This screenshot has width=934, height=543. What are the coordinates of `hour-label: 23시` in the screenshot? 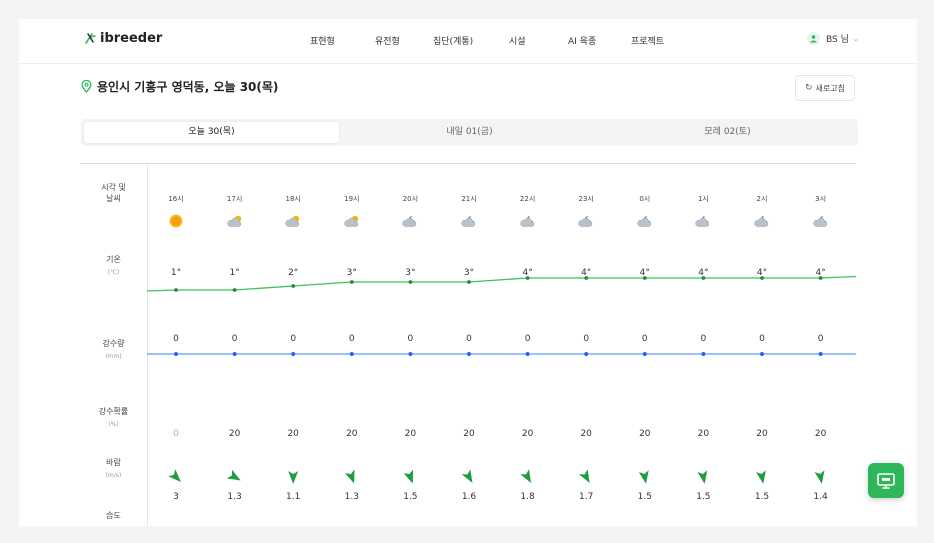 It's located at (586, 199).